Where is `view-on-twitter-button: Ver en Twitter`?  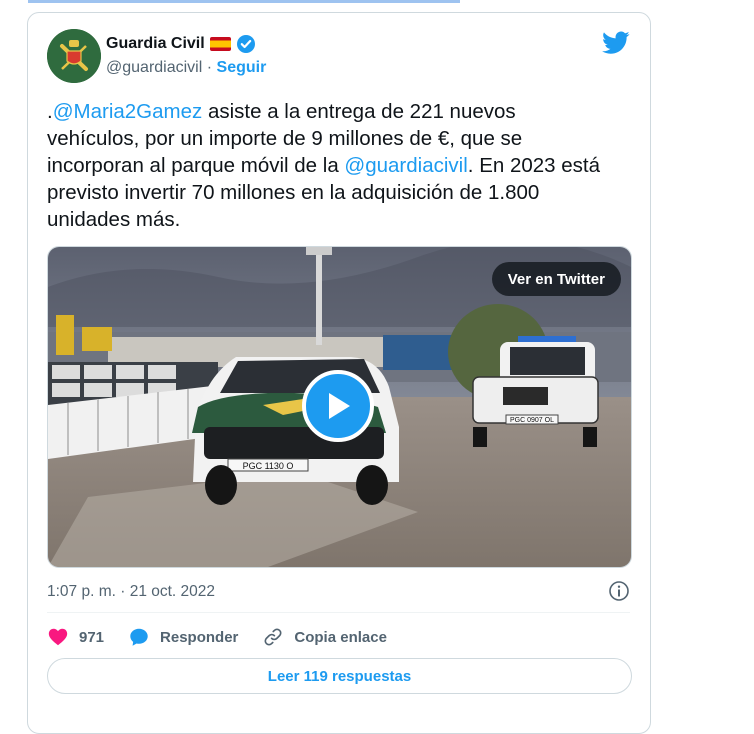 view-on-twitter-button: Ver en Twitter is located at coordinates (556, 279).